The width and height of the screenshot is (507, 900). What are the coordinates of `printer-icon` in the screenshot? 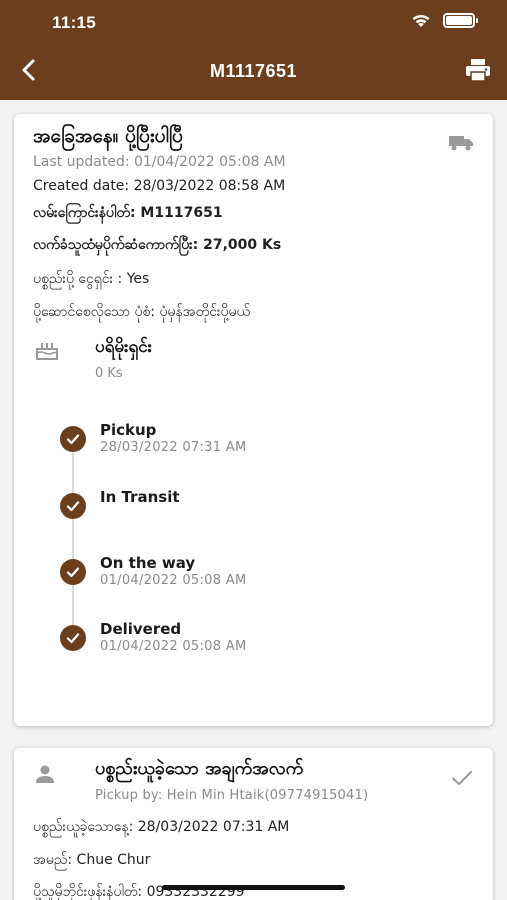 It's located at (478, 72).